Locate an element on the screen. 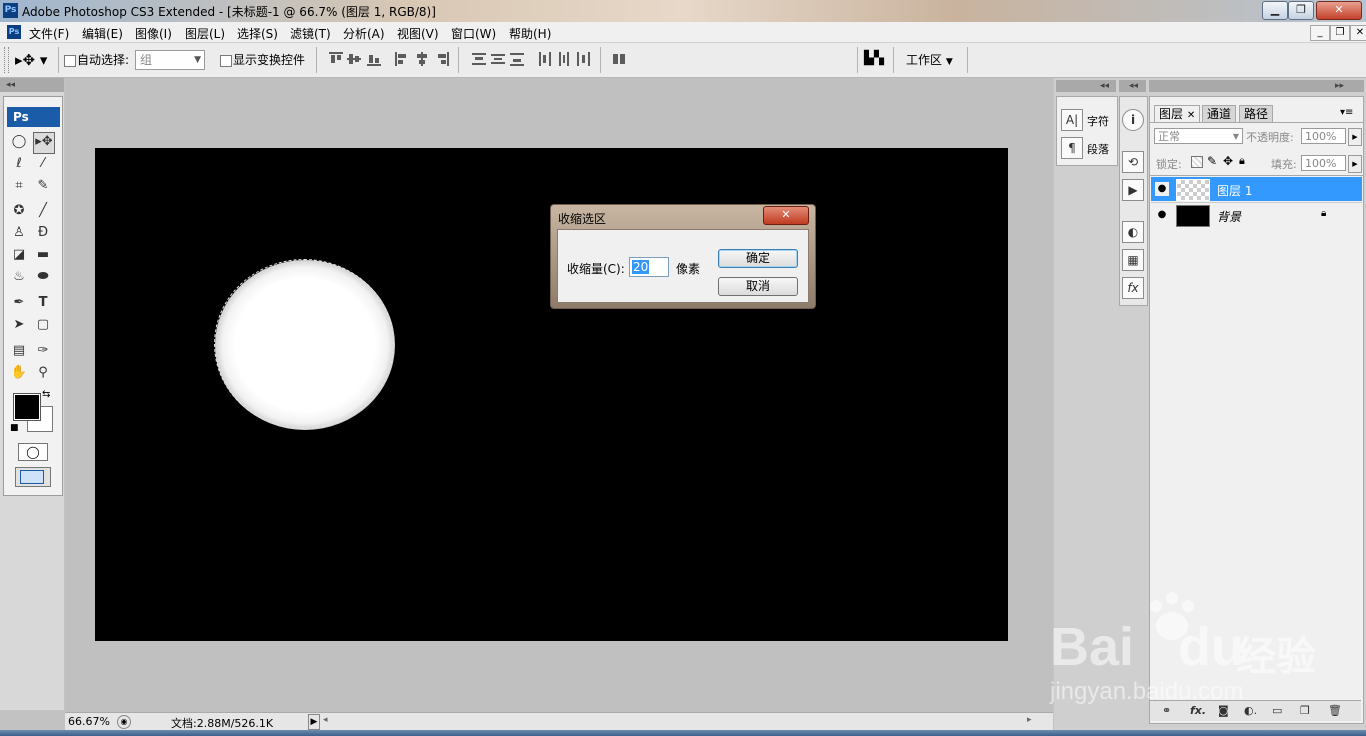 The image size is (1366, 736). dialog-close-icon: ✕ is located at coordinates (786, 215).